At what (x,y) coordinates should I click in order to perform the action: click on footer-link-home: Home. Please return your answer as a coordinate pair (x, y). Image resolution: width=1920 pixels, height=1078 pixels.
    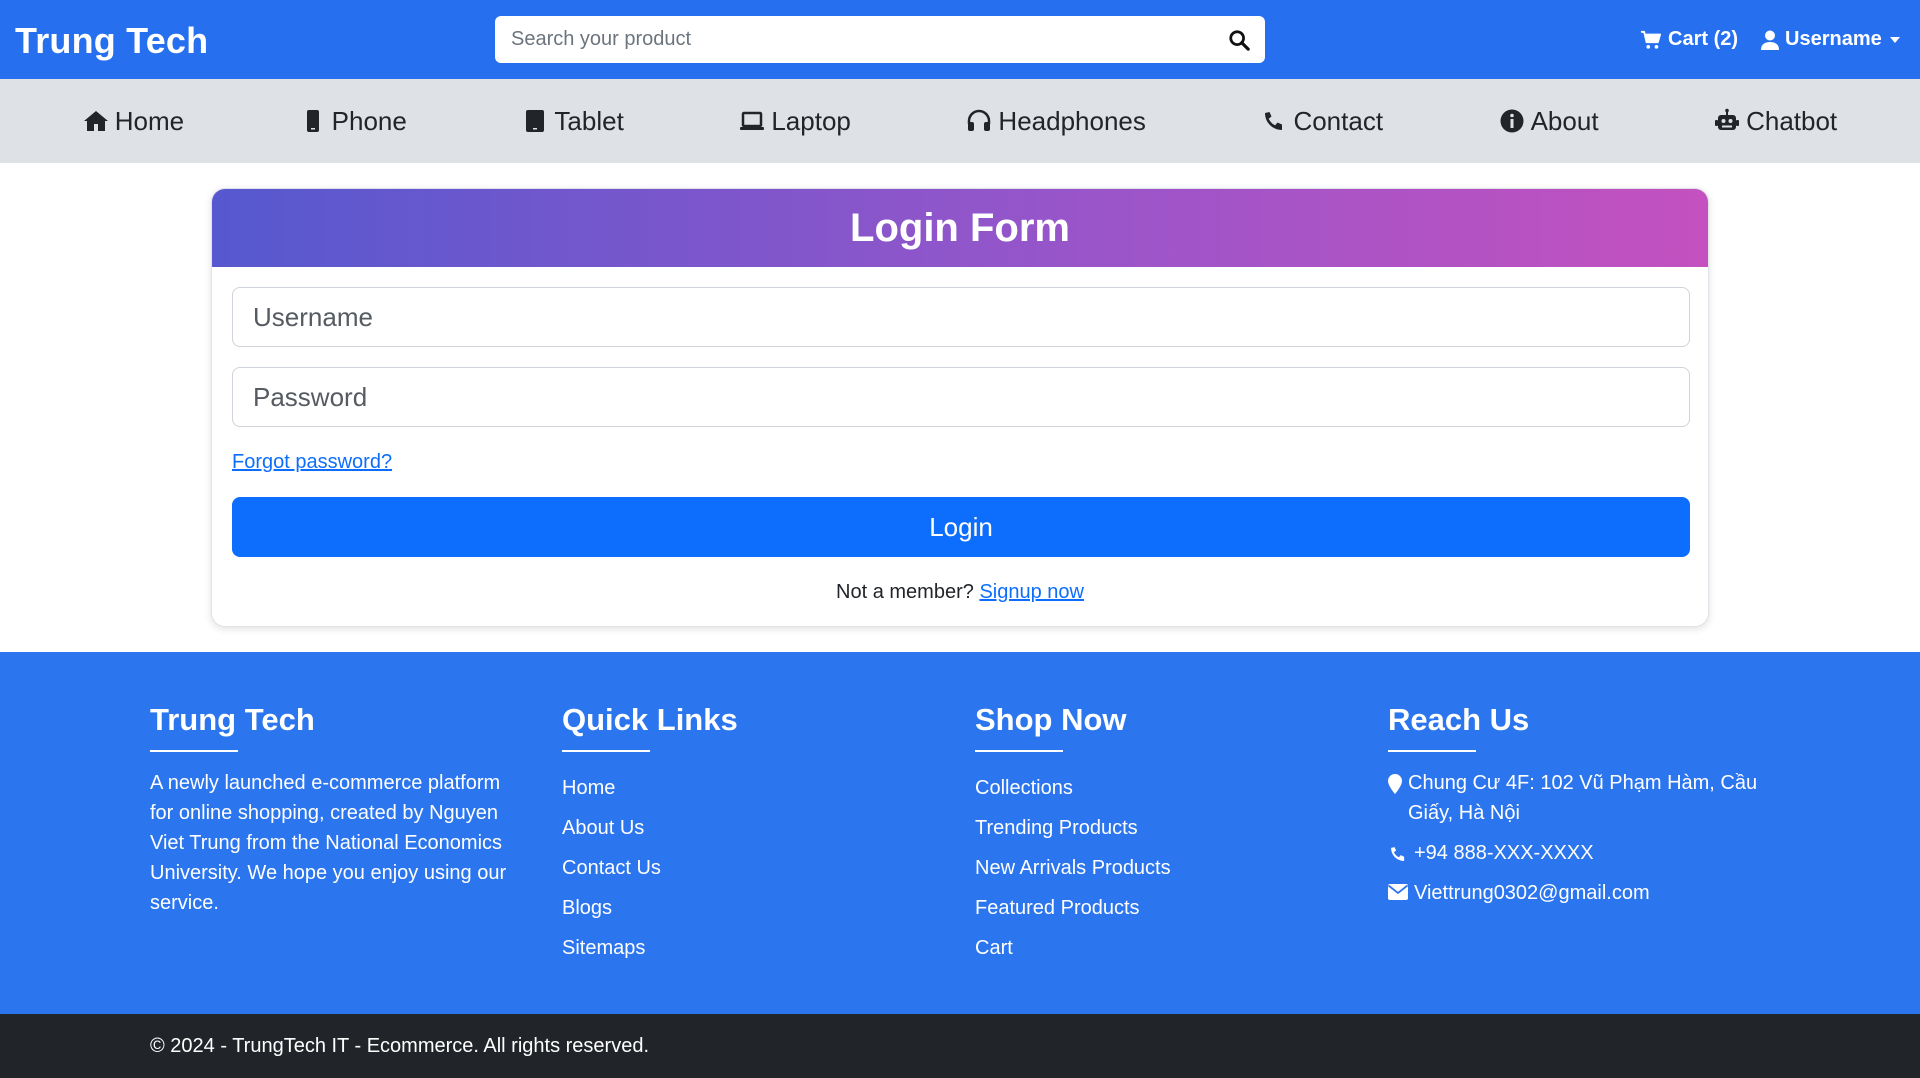
    Looking at the image, I should click on (747, 788).